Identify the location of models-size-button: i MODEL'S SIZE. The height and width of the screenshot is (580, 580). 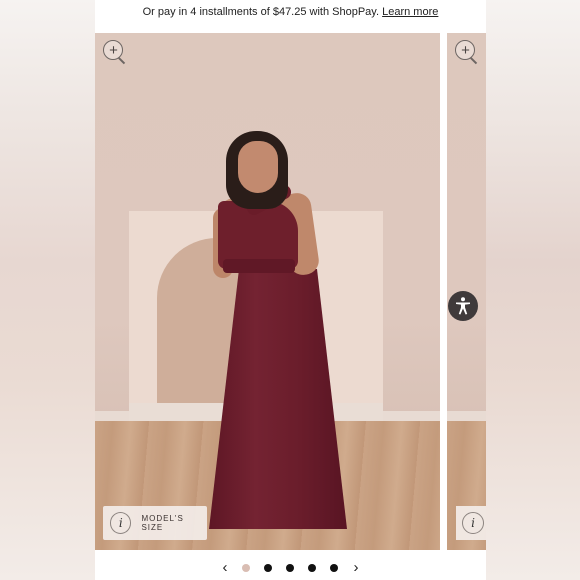
(155, 523).